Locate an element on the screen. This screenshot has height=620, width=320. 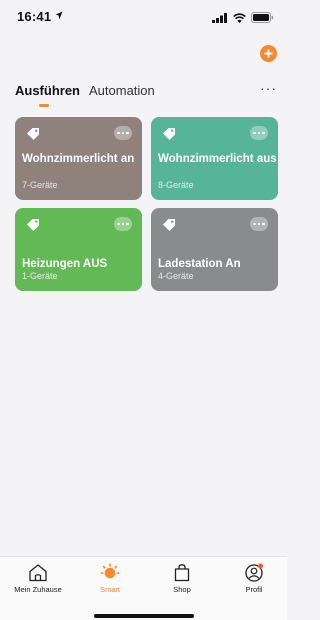
more-options-button: ··· is located at coordinates (268, 88).